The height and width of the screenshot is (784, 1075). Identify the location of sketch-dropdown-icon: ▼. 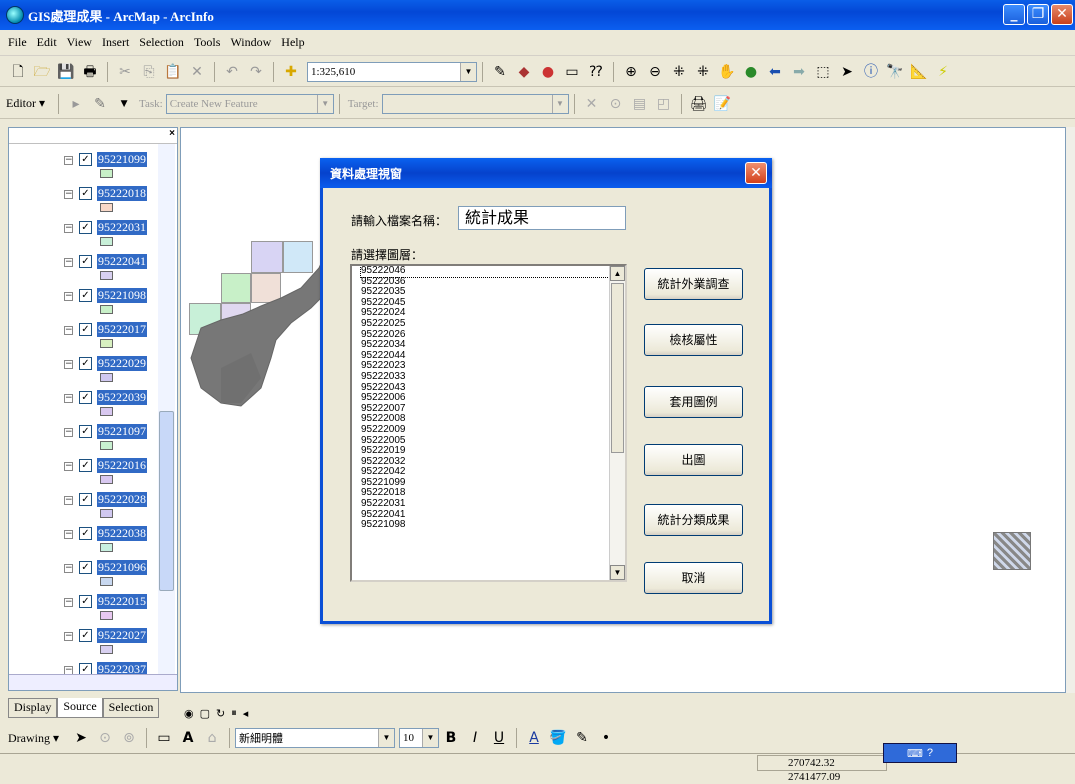
(124, 104).